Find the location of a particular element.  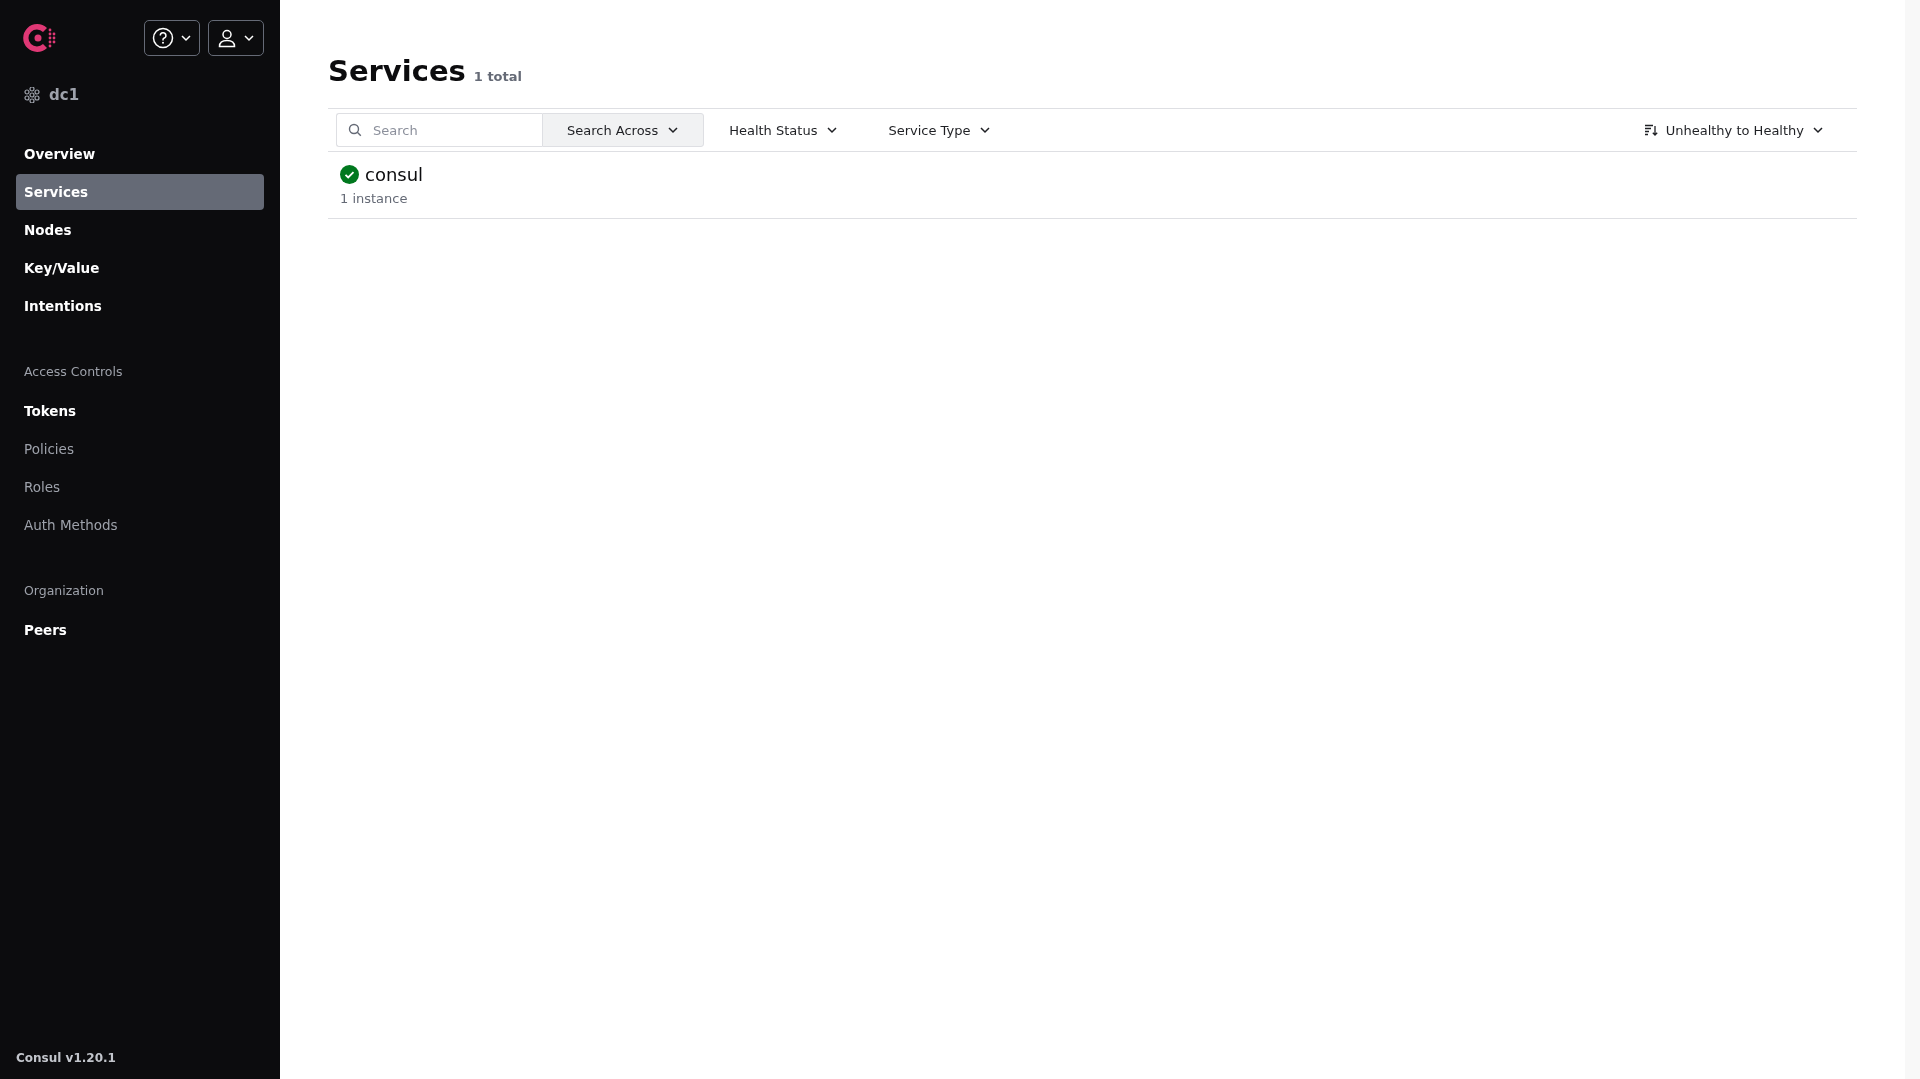

total-count: 1 total is located at coordinates (497, 76).